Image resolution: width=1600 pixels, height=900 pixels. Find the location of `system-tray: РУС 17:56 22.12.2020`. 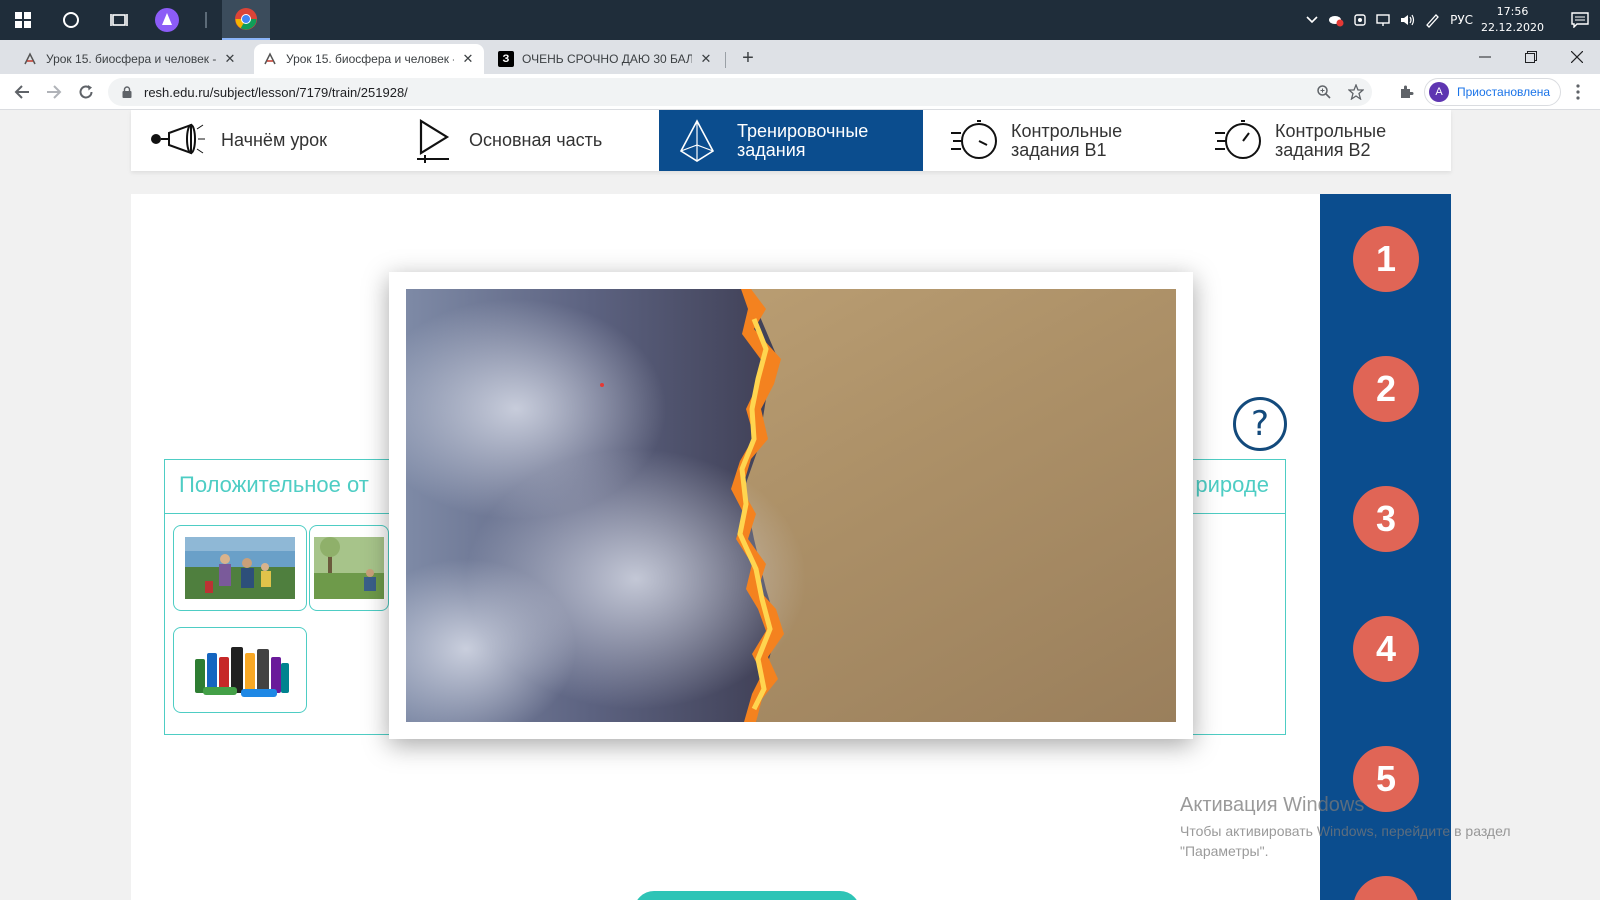

system-tray: РУС 17:56 22.12.2020 is located at coordinates (1450, 20).